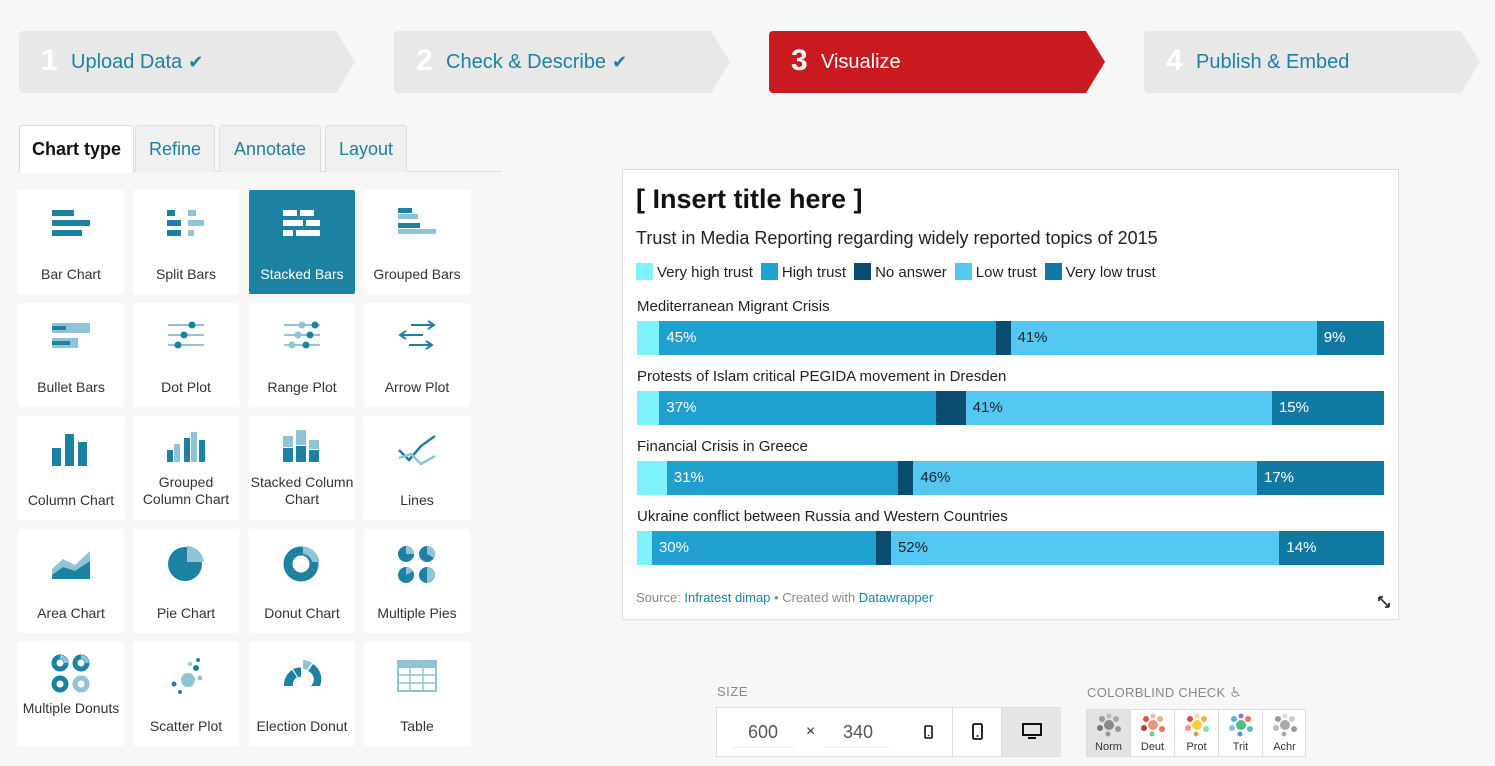 The height and width of the screenshot is (766, 1495). I want to click on chart-type-scatter-plot: Scatter Plot, so click(186, 694).